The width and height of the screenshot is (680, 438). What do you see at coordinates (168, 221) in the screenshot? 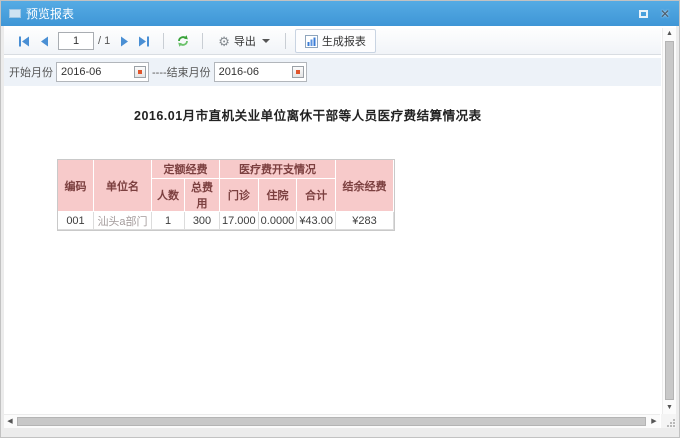
I see `cell-people: 1` at bounding box center [168, 221].